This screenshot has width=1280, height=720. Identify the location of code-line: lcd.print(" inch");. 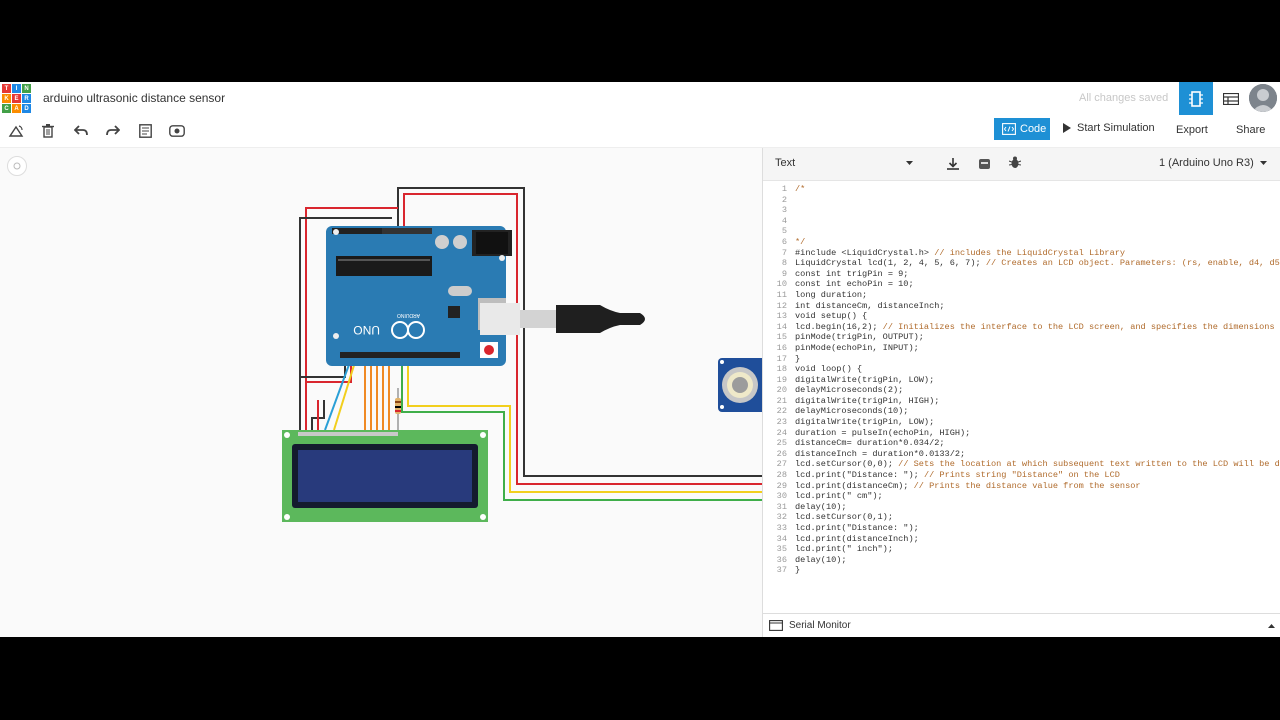
(1037, 549).